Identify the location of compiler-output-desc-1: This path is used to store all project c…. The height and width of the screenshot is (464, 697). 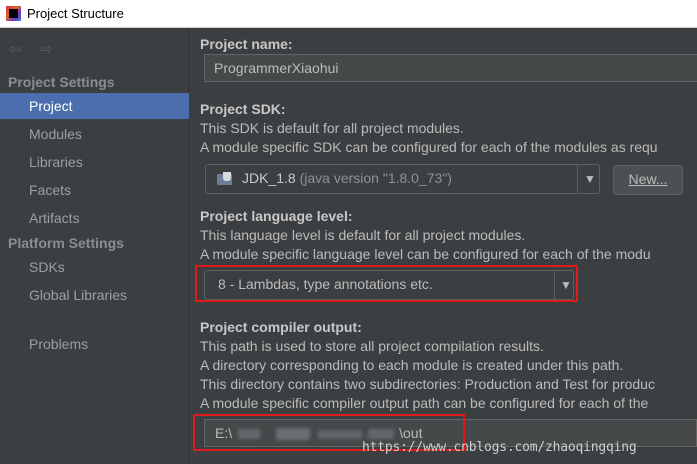
(372, 346).